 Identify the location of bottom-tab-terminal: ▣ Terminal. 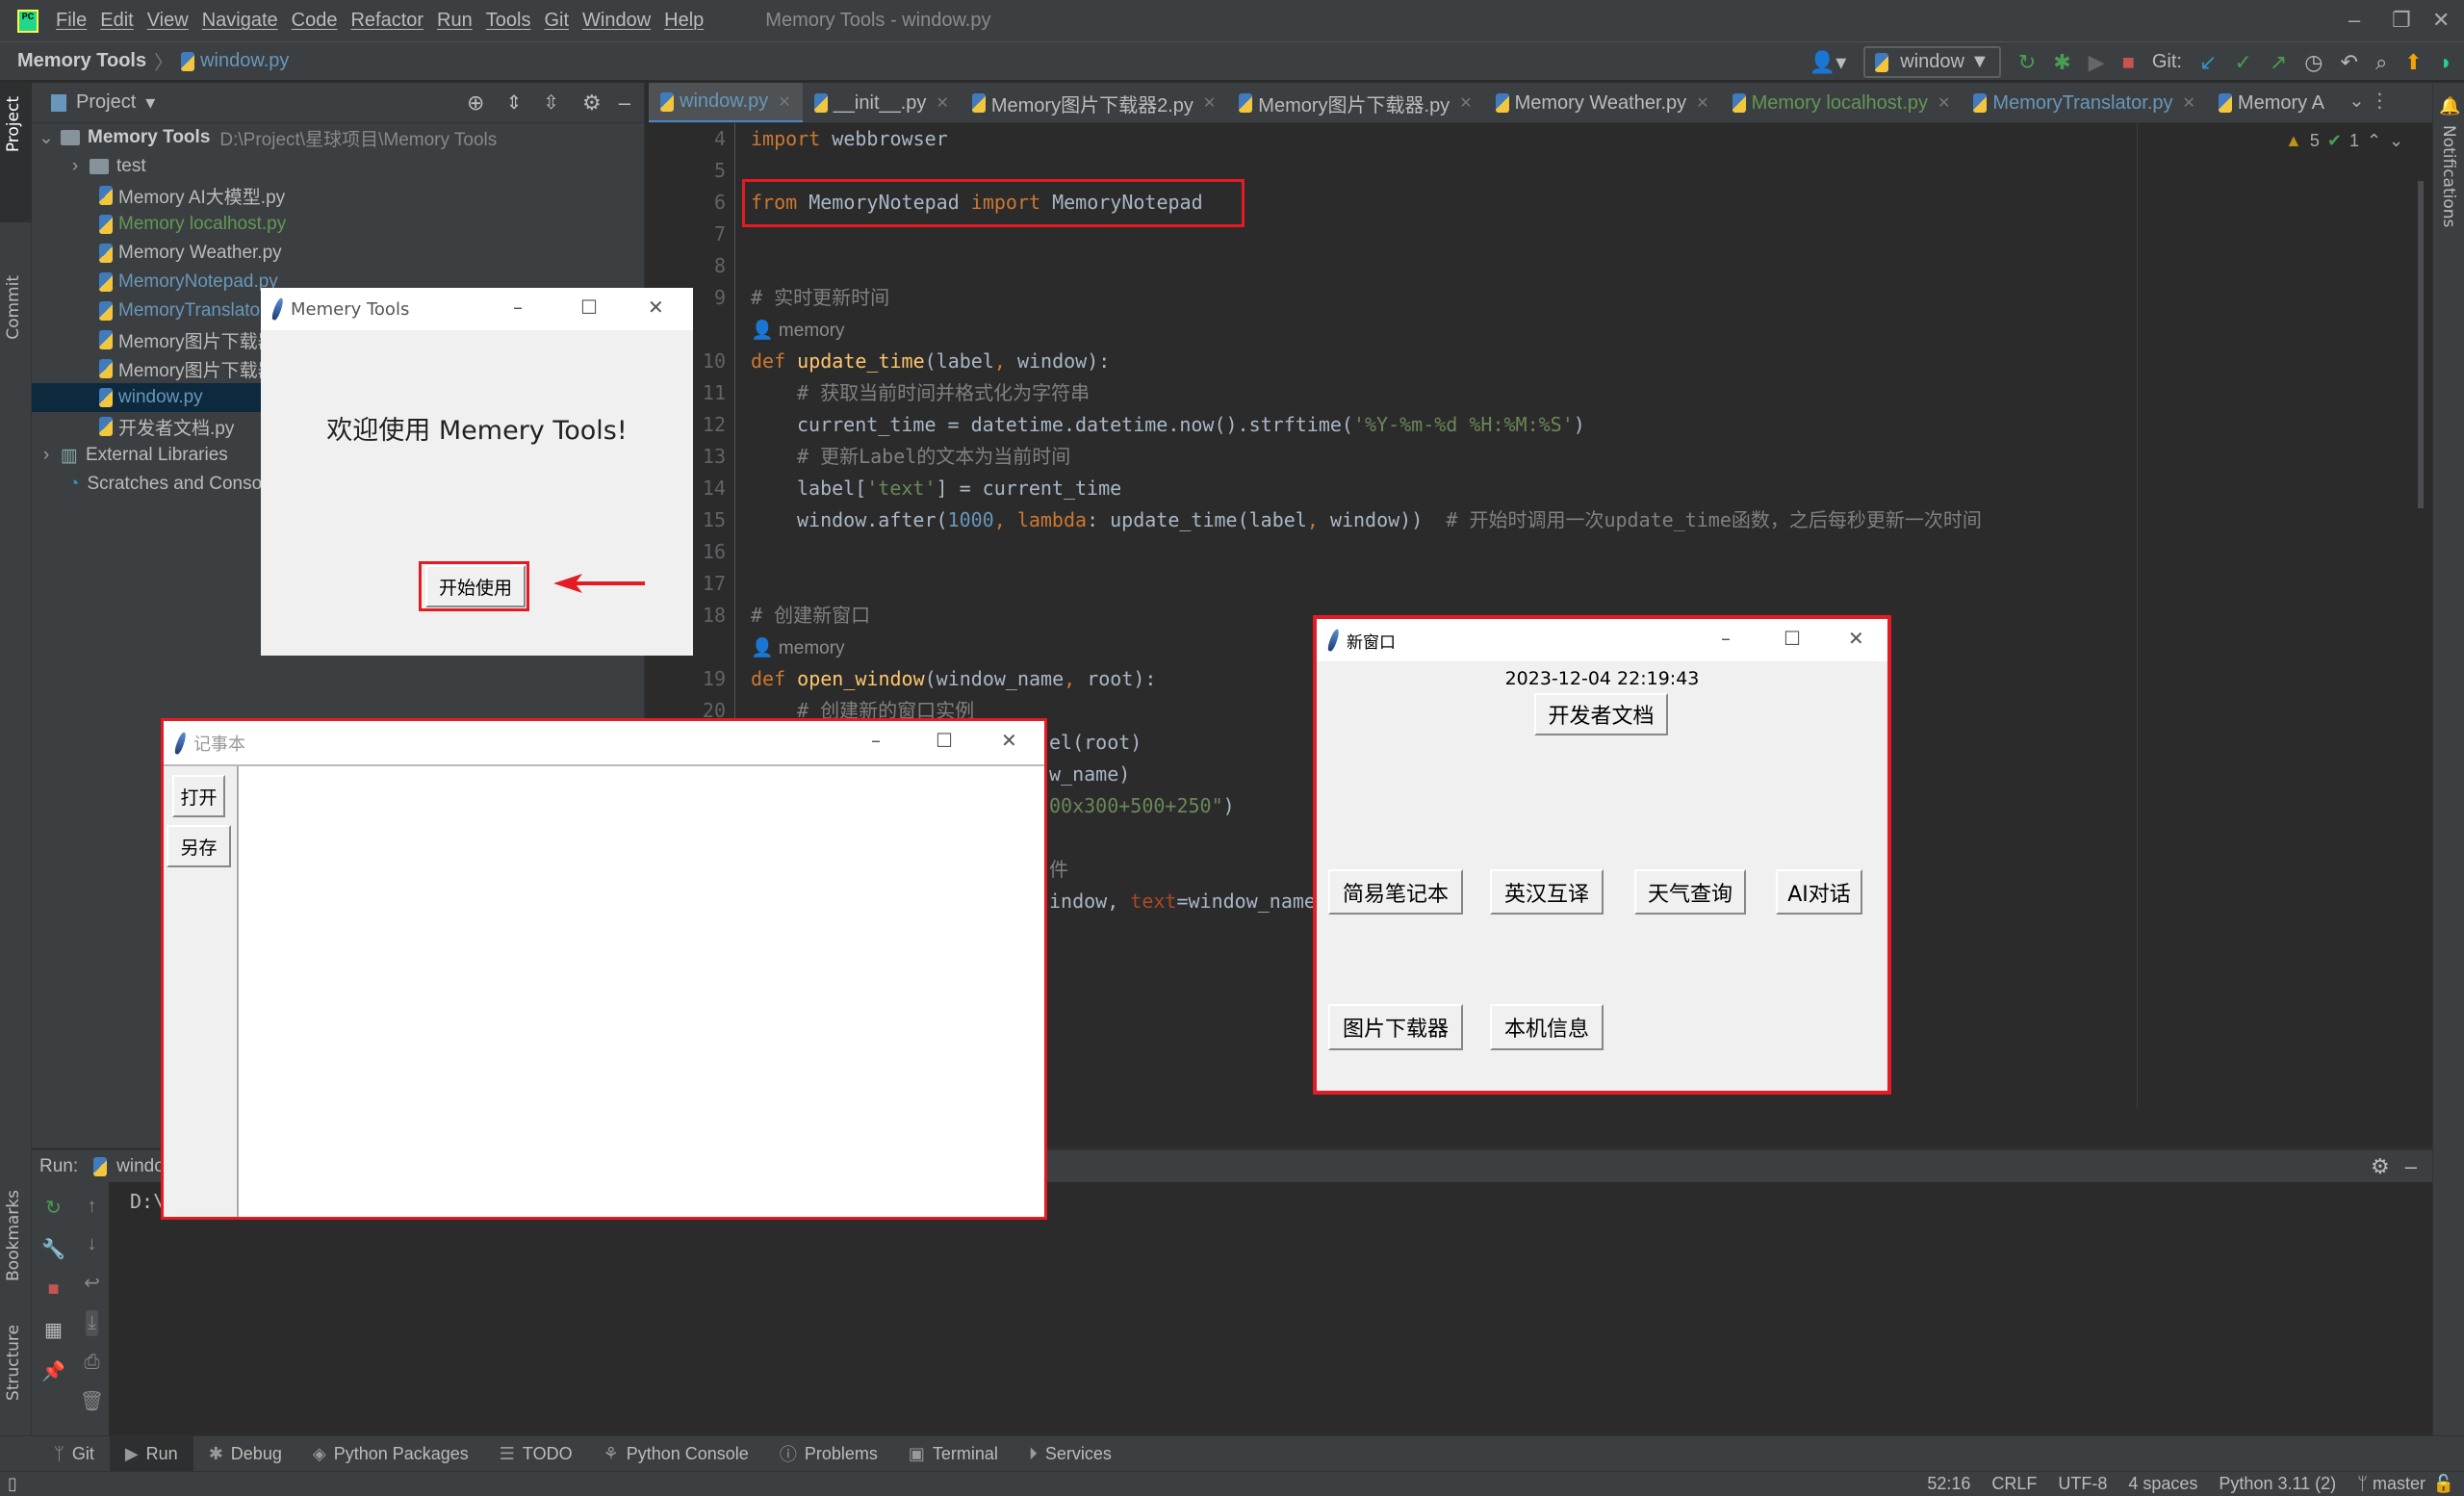
(953, 1454).